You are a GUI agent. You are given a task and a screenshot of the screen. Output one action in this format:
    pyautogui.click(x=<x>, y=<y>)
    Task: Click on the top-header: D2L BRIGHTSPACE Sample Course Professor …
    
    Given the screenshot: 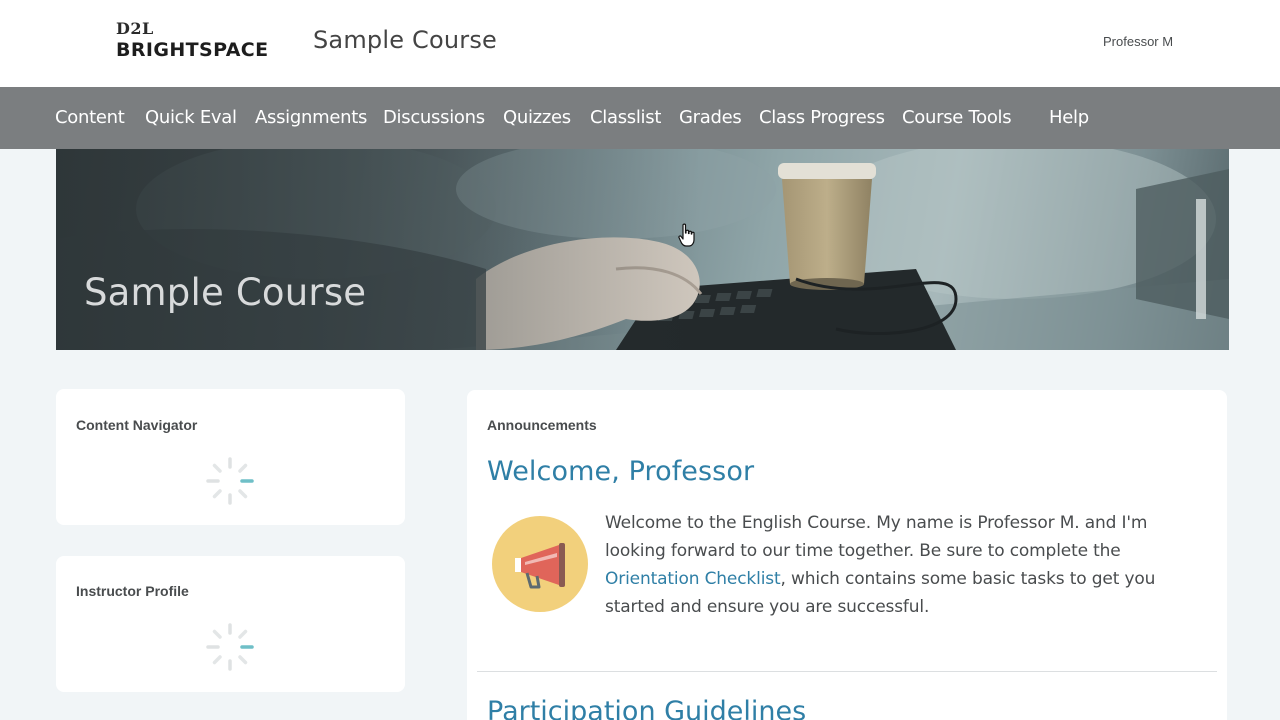 What is the action you would take?
    pyautogui.click(x=640, y=43)
    